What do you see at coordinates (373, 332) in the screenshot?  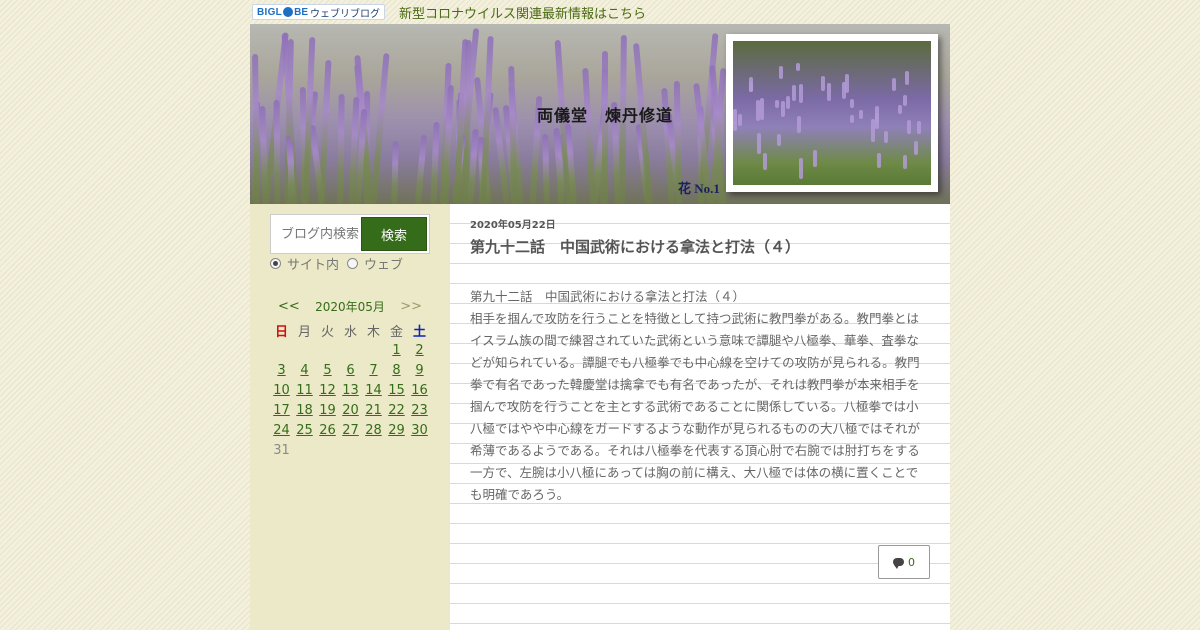 I see `weekday-label: 木` at bounding box center [373, 332].